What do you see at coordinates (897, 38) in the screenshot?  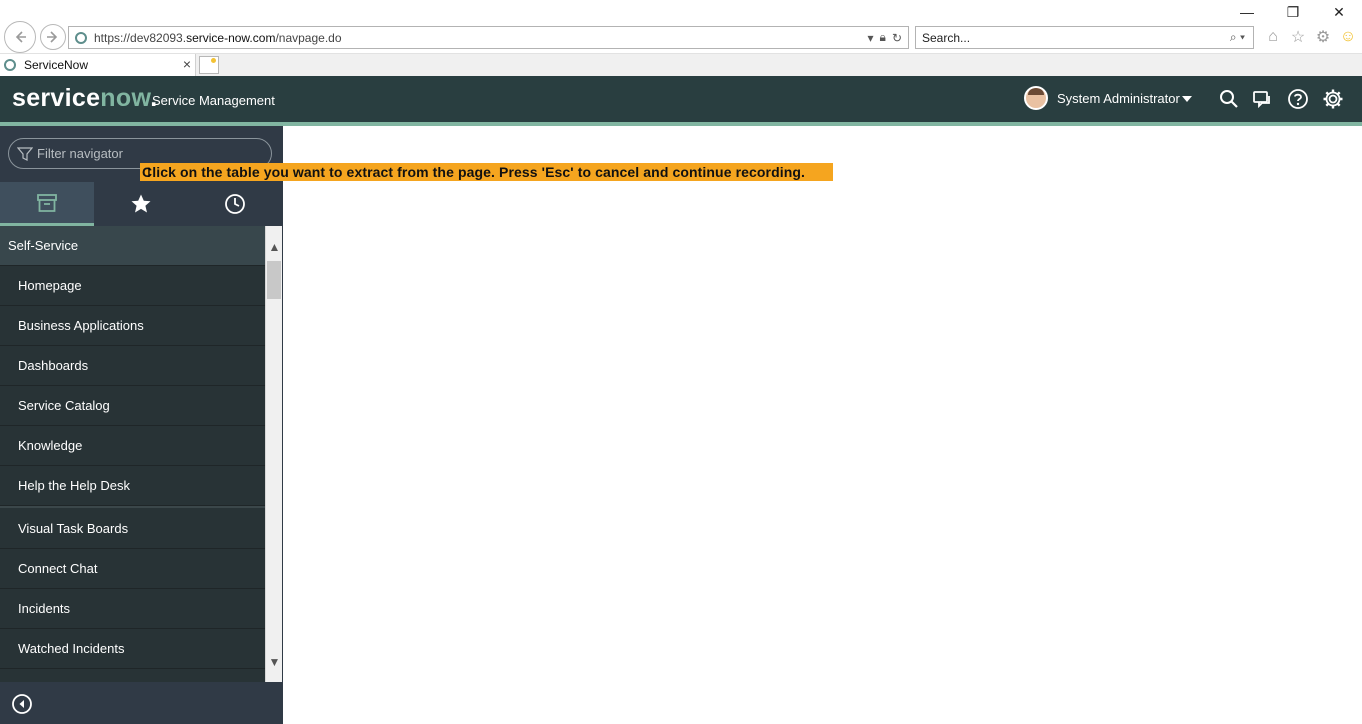 I see `refresh-icon: ↻` at bounding box center [897, 38].